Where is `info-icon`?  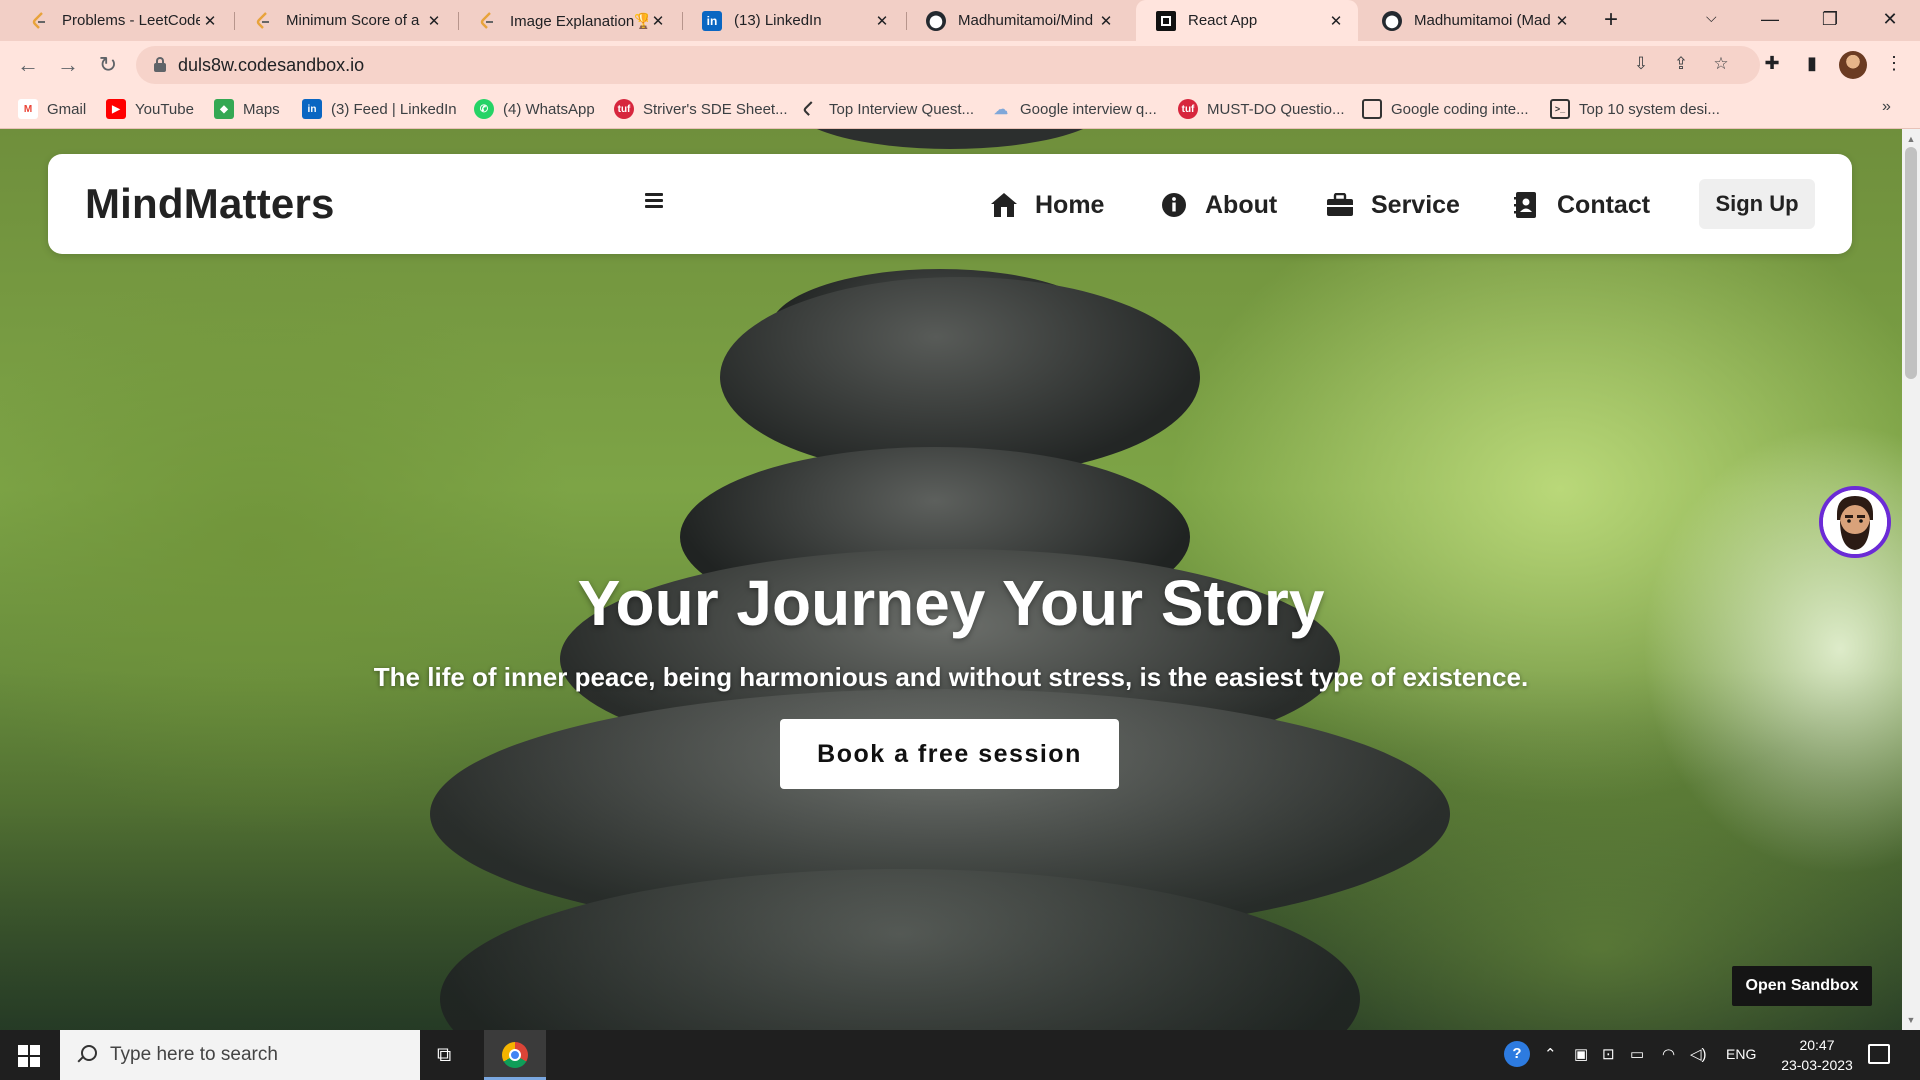 info-icon is located at coordinates (1174, 205).